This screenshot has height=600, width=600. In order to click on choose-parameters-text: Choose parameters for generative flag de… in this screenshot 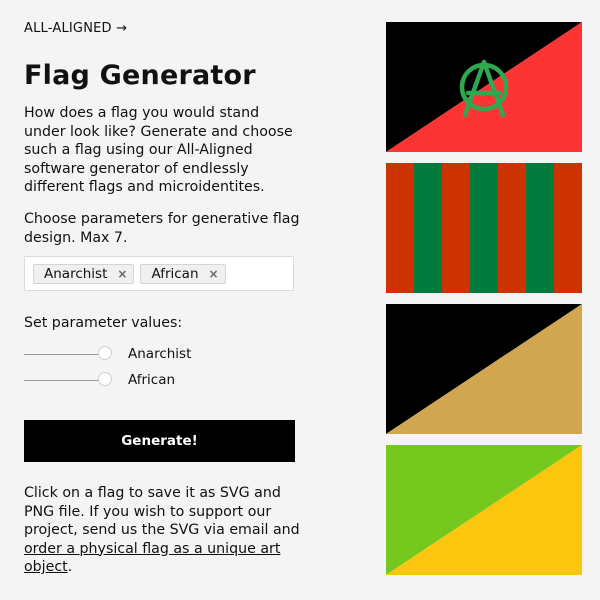, I will do `click(162, 228)`.